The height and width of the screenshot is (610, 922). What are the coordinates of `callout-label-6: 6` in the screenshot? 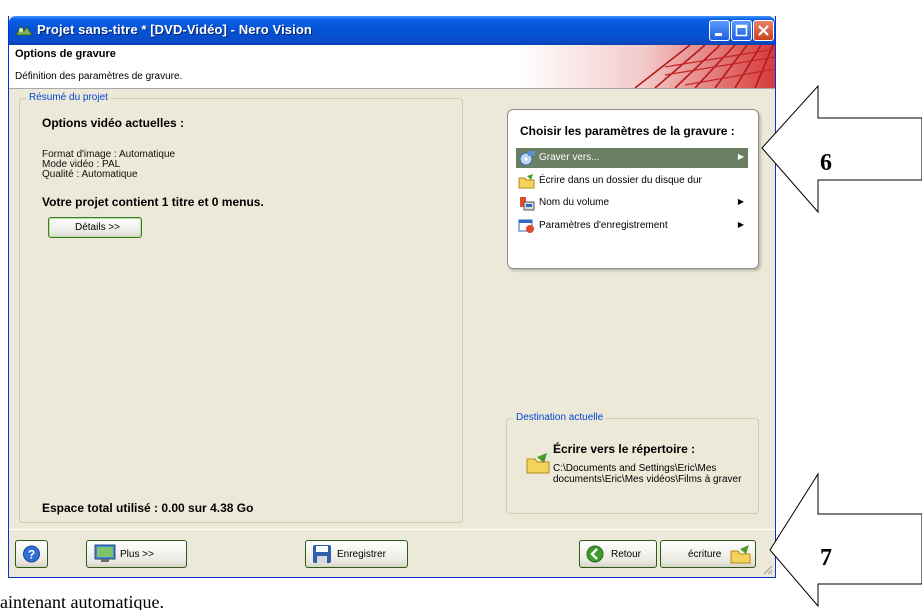 It's located at (826, 163).